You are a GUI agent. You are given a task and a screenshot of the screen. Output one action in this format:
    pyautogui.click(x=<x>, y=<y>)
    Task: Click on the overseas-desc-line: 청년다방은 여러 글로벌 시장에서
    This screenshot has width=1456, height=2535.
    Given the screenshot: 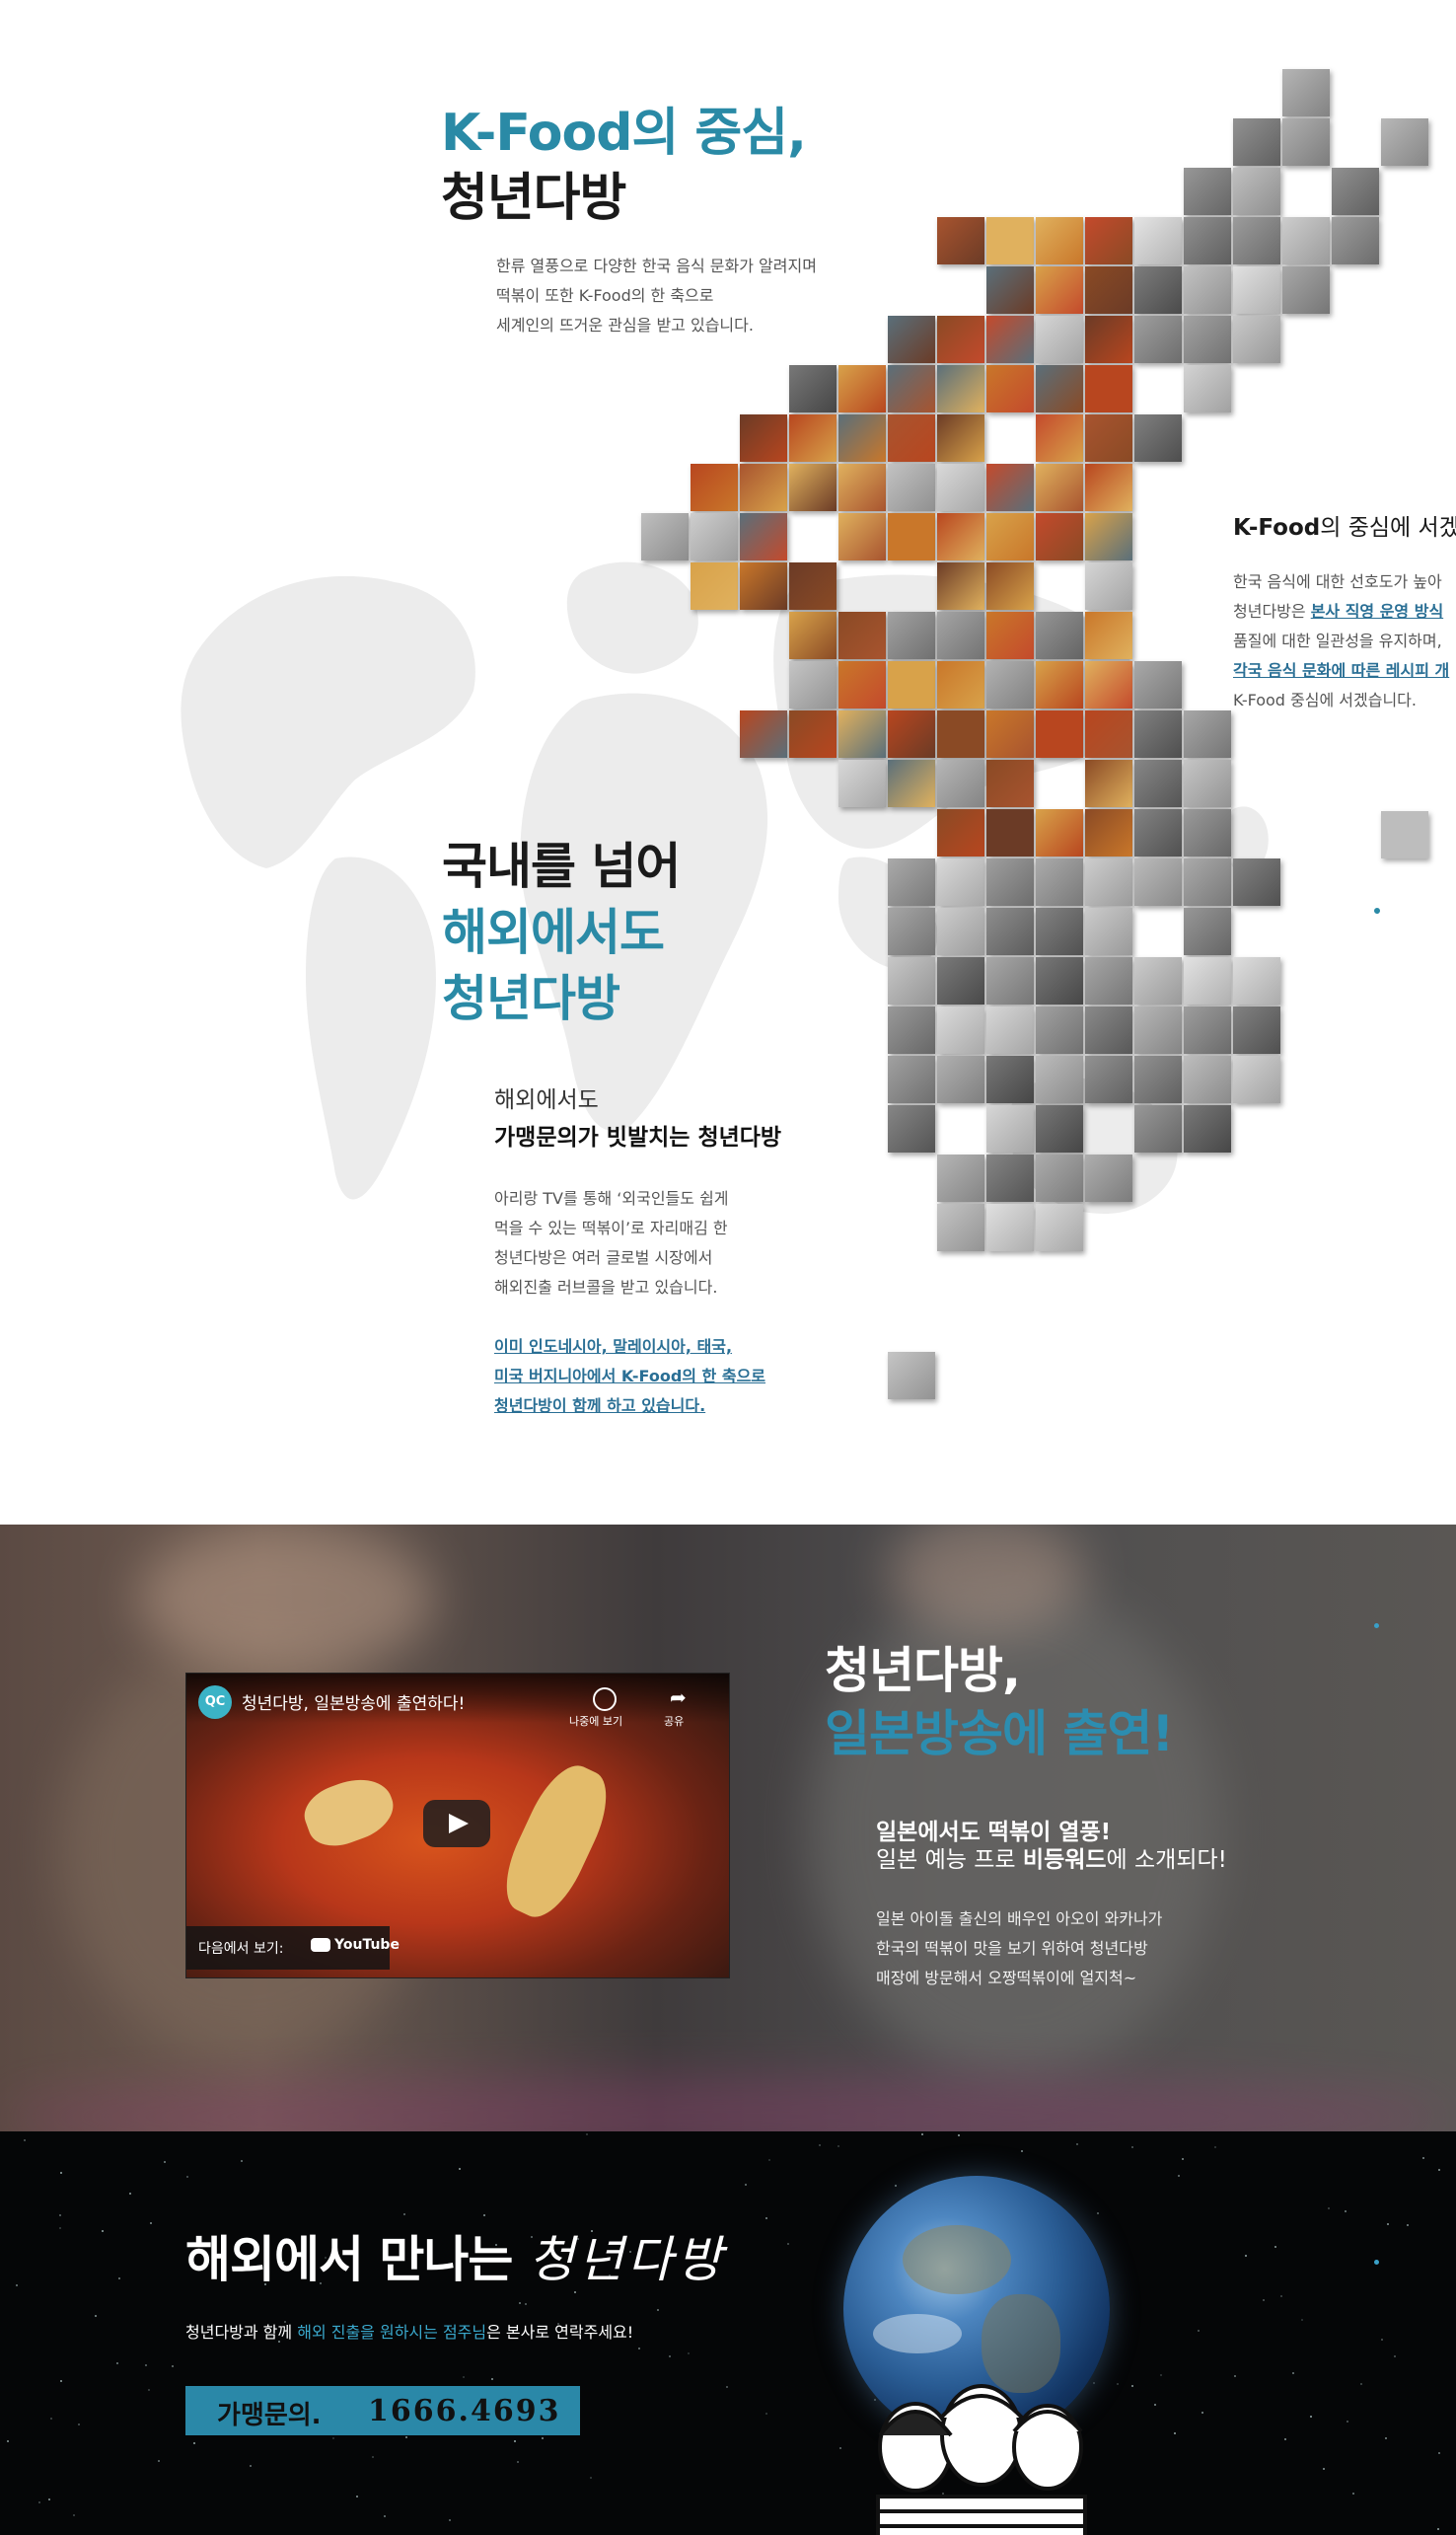 What is the action you would take?
    pyautogui.click(x=603, y=1257)
    